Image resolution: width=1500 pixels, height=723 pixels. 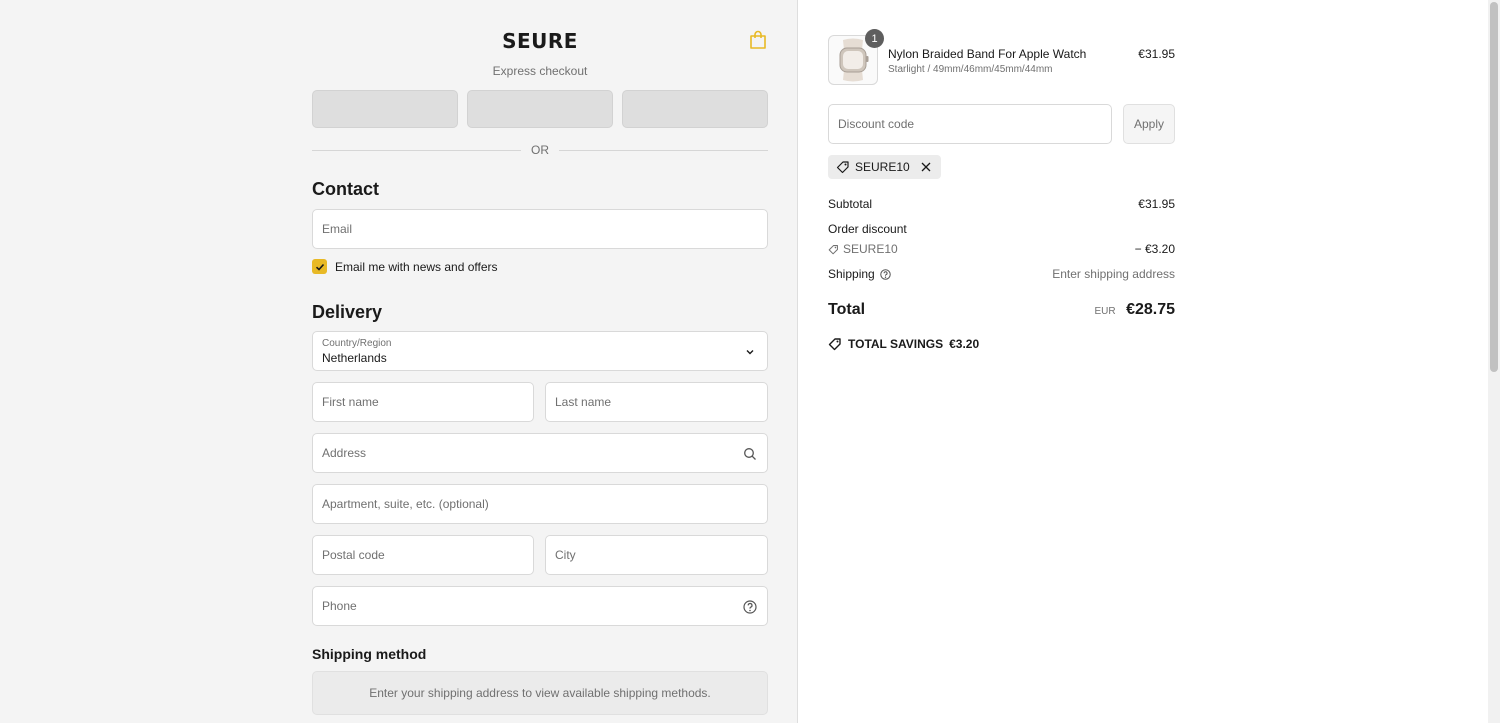 What do you see at coordinates (750, 352) in the screenshot?
I see `chevron-down-icon` at bounding box center [750, 352].